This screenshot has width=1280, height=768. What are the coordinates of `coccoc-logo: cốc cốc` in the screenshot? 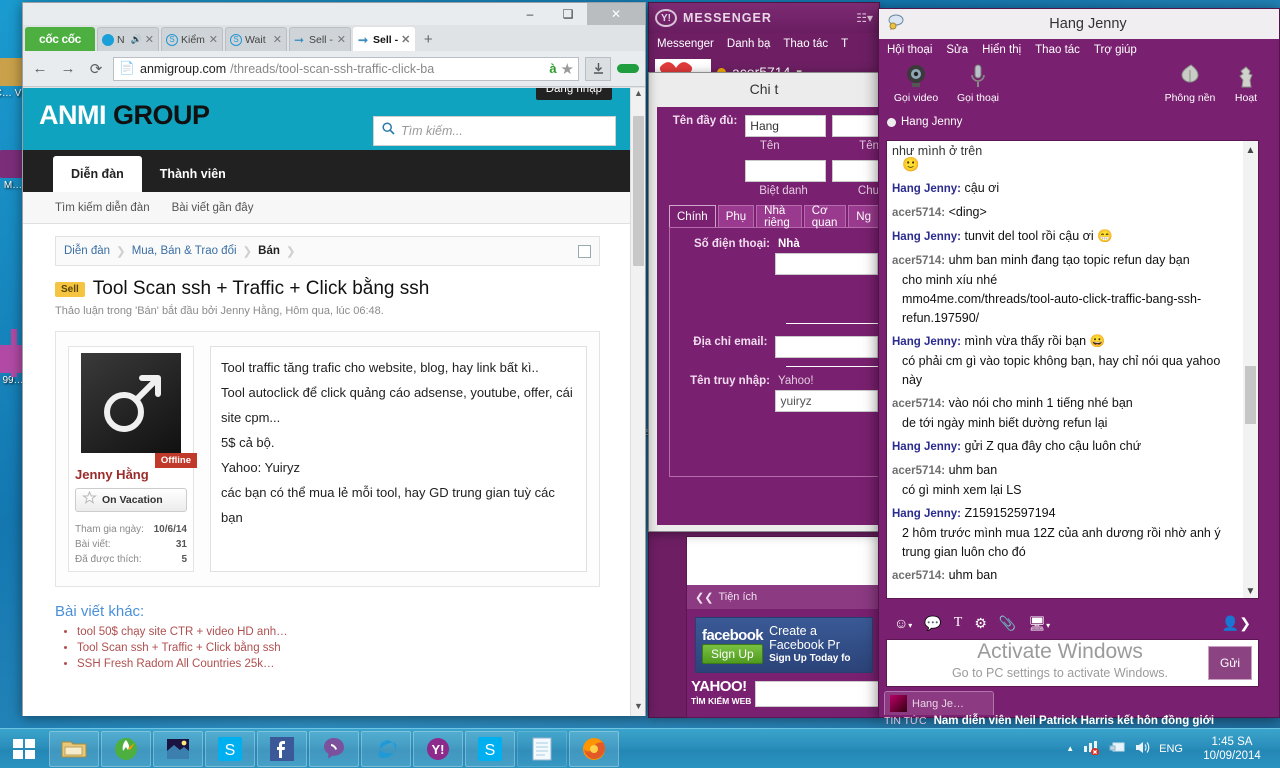 It's located at (60, 39).